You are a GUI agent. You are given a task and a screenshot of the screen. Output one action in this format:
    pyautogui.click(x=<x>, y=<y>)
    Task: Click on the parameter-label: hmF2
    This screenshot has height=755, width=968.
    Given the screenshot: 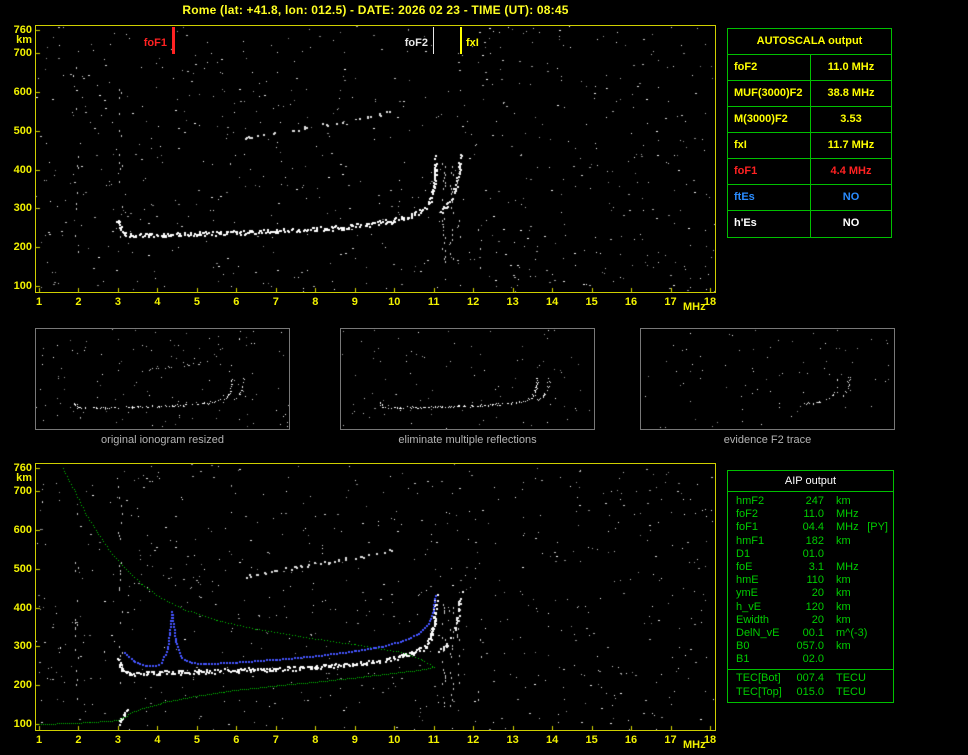 What is the action you would take?
    pyautogui.click(x=750, y=501)
    